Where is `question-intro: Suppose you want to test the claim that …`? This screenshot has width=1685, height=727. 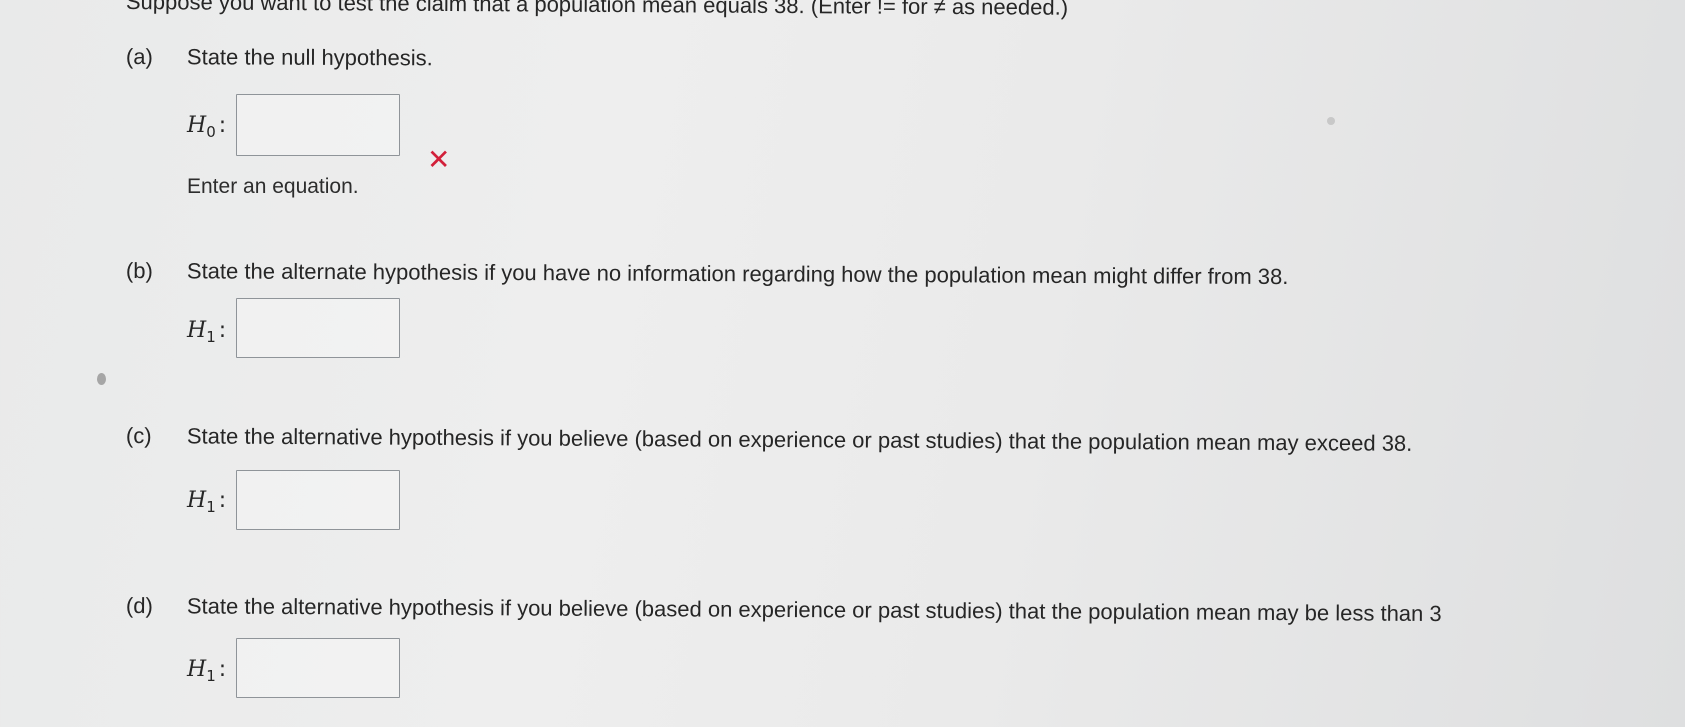 question-intro: Suppose you want to test the claim that … is located at coordinates (597, 10).